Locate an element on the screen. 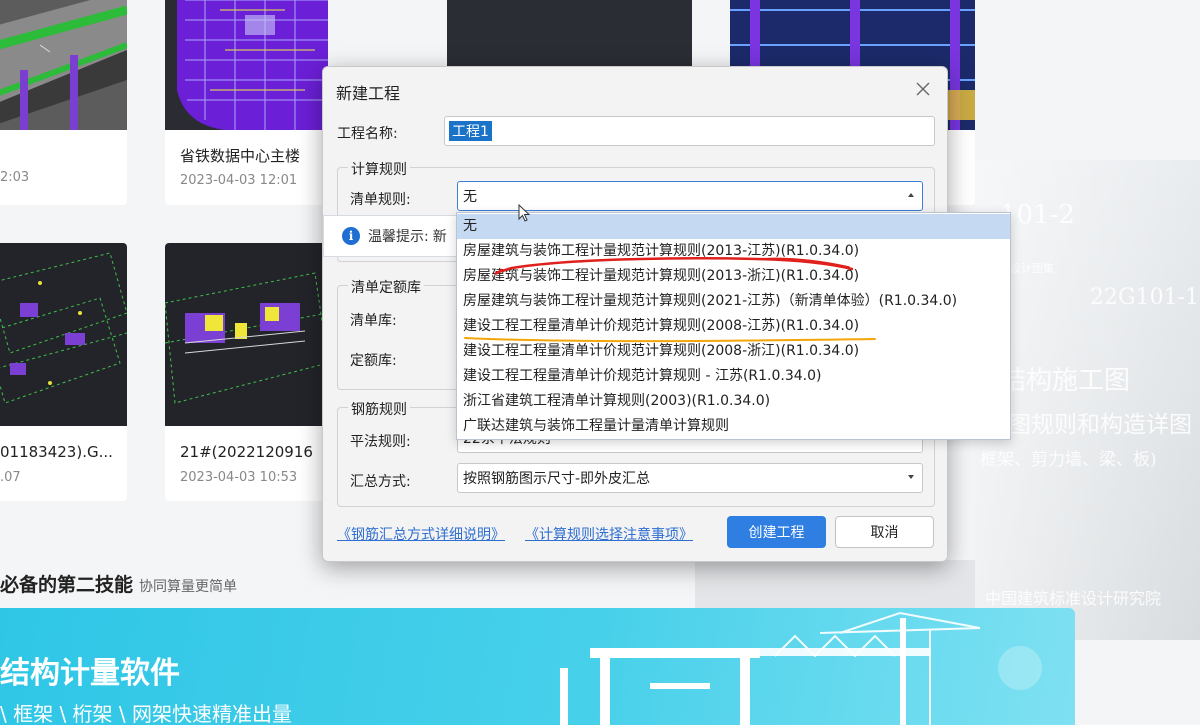 This screenshot has height=725, width=1200. mouse-cursor-icon is located at coordinates (524, 213).